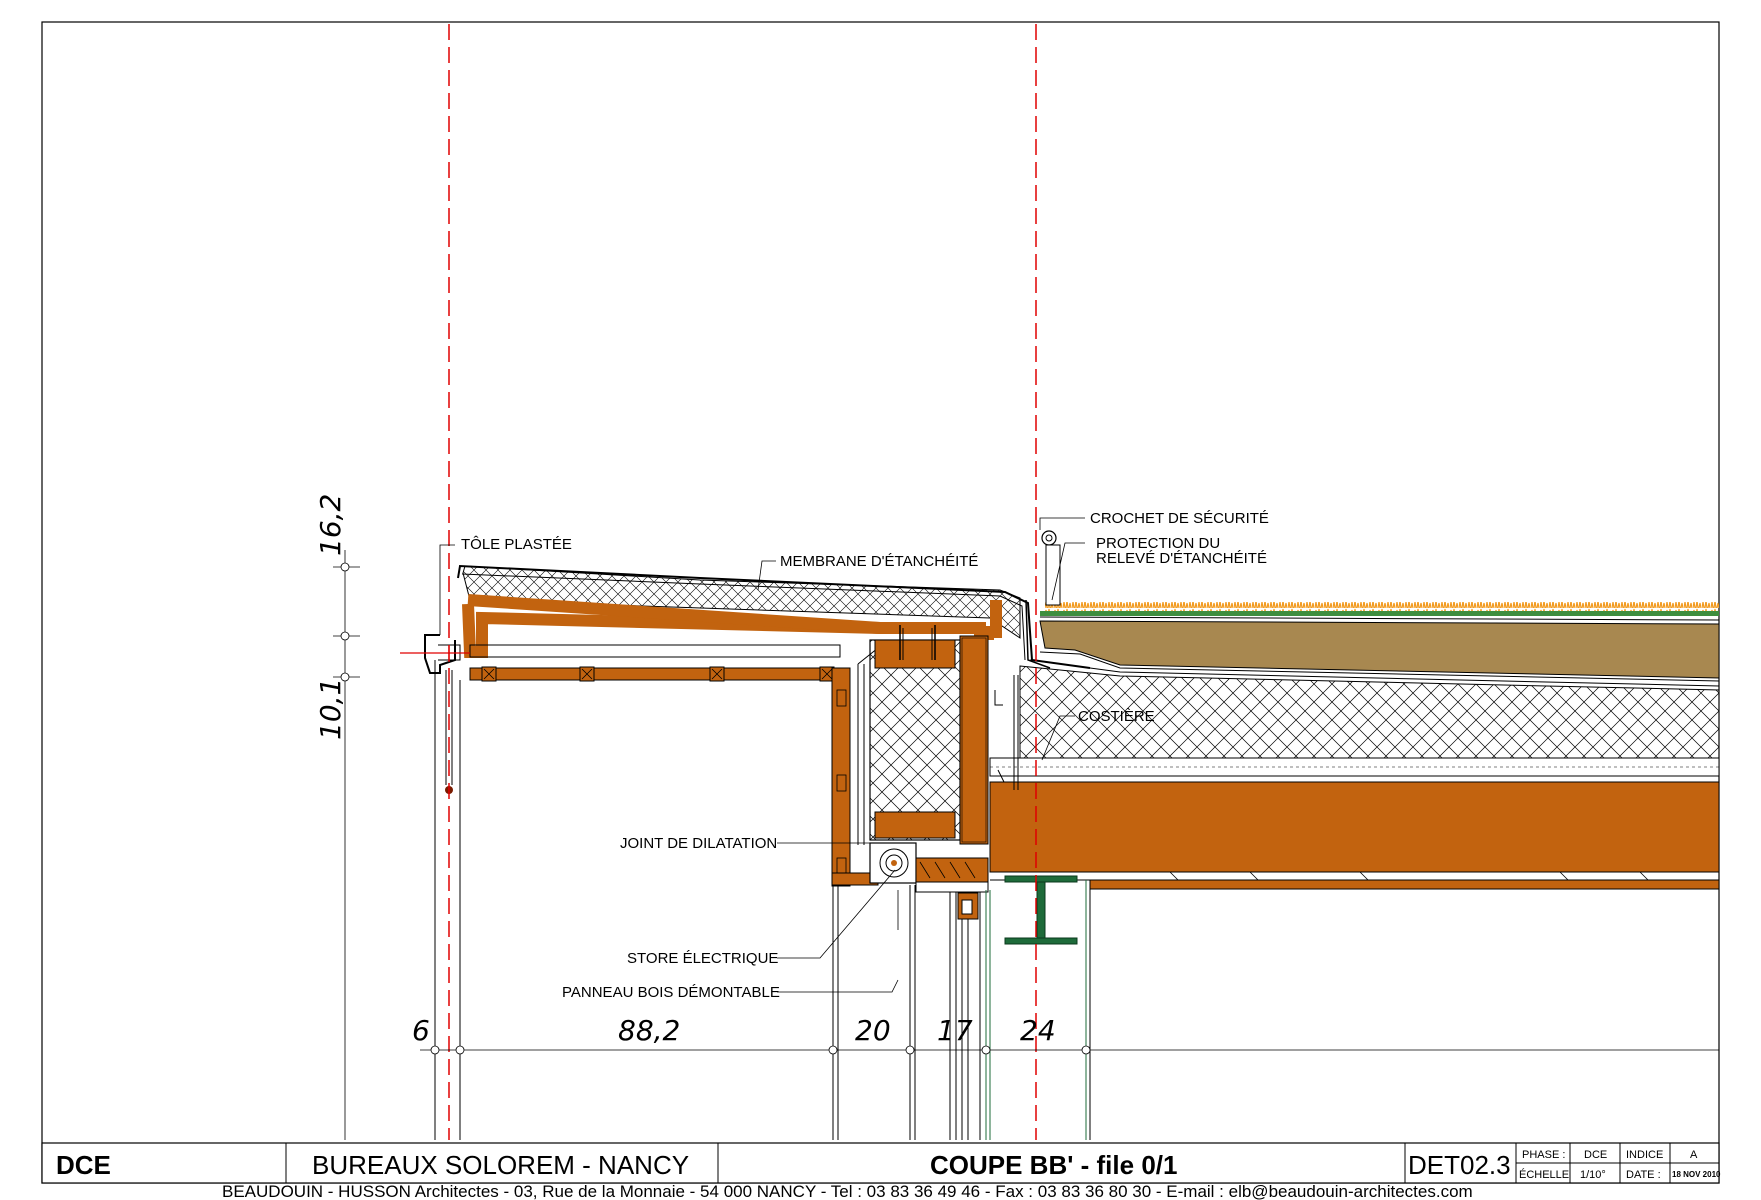  What do you see at coordinates (1544, 1174) in the screenshot?
I see `tb-echelle-label: ÉCHELLE` at bounding box center [1544, 1174].